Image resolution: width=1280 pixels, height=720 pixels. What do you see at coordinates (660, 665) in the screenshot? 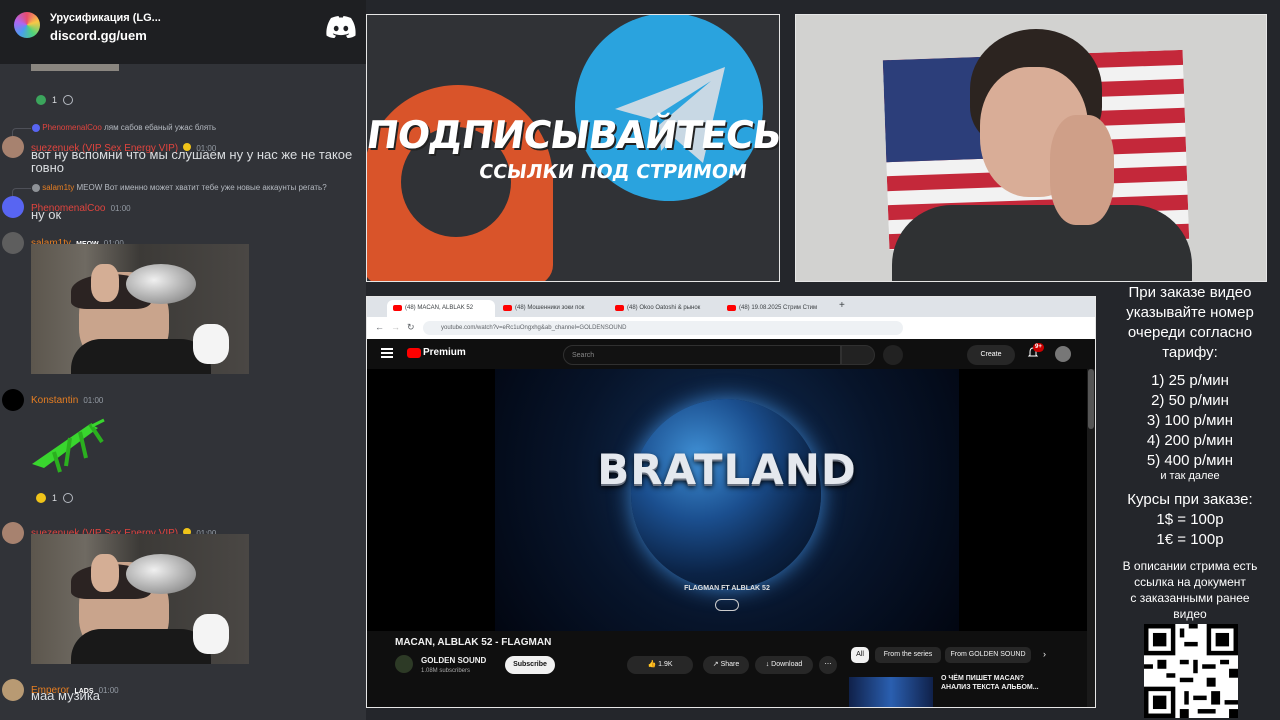
I see `like-button: 👍 1.9K` at bounding box center [660, 665].